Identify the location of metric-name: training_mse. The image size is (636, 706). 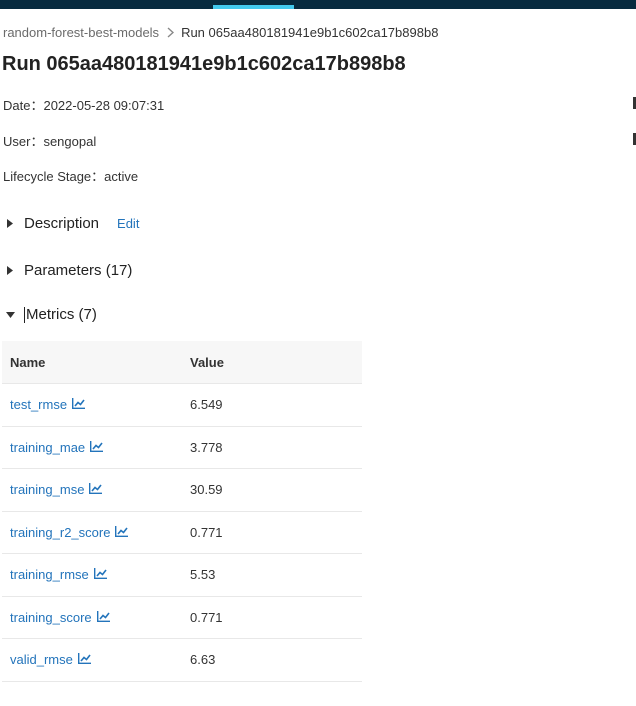
(47, 490).